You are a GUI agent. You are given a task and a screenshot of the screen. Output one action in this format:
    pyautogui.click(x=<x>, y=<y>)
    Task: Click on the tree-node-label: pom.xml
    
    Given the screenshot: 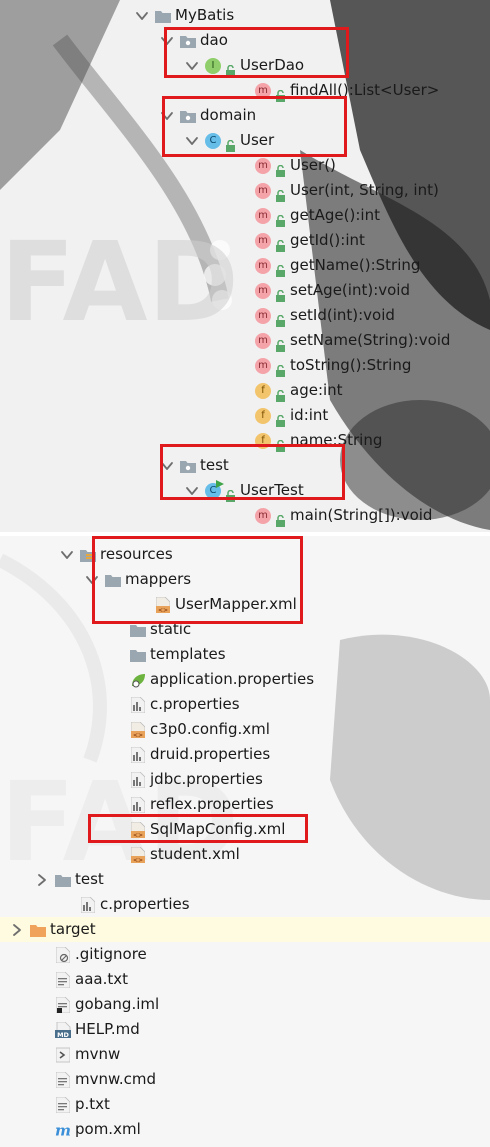 What is the action you would take?
    pyautogui.click(x=108, y=1129)
    